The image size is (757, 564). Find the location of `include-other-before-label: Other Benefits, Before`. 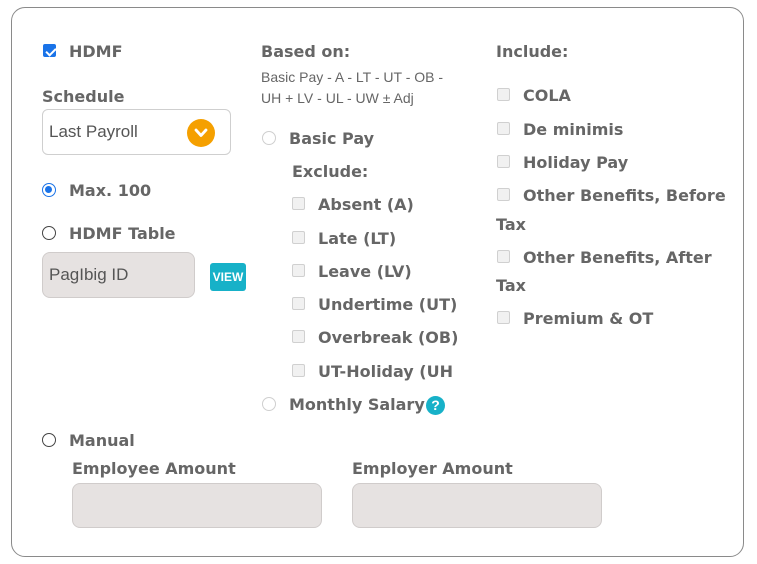

include-other-before-label: Other Benefits, Before is located at coordinates (624, 195).